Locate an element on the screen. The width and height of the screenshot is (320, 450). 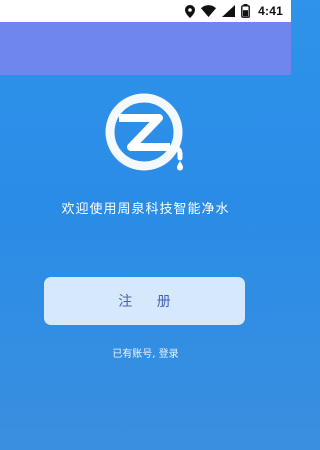
signal-icon is located at coordinates (229, 11).